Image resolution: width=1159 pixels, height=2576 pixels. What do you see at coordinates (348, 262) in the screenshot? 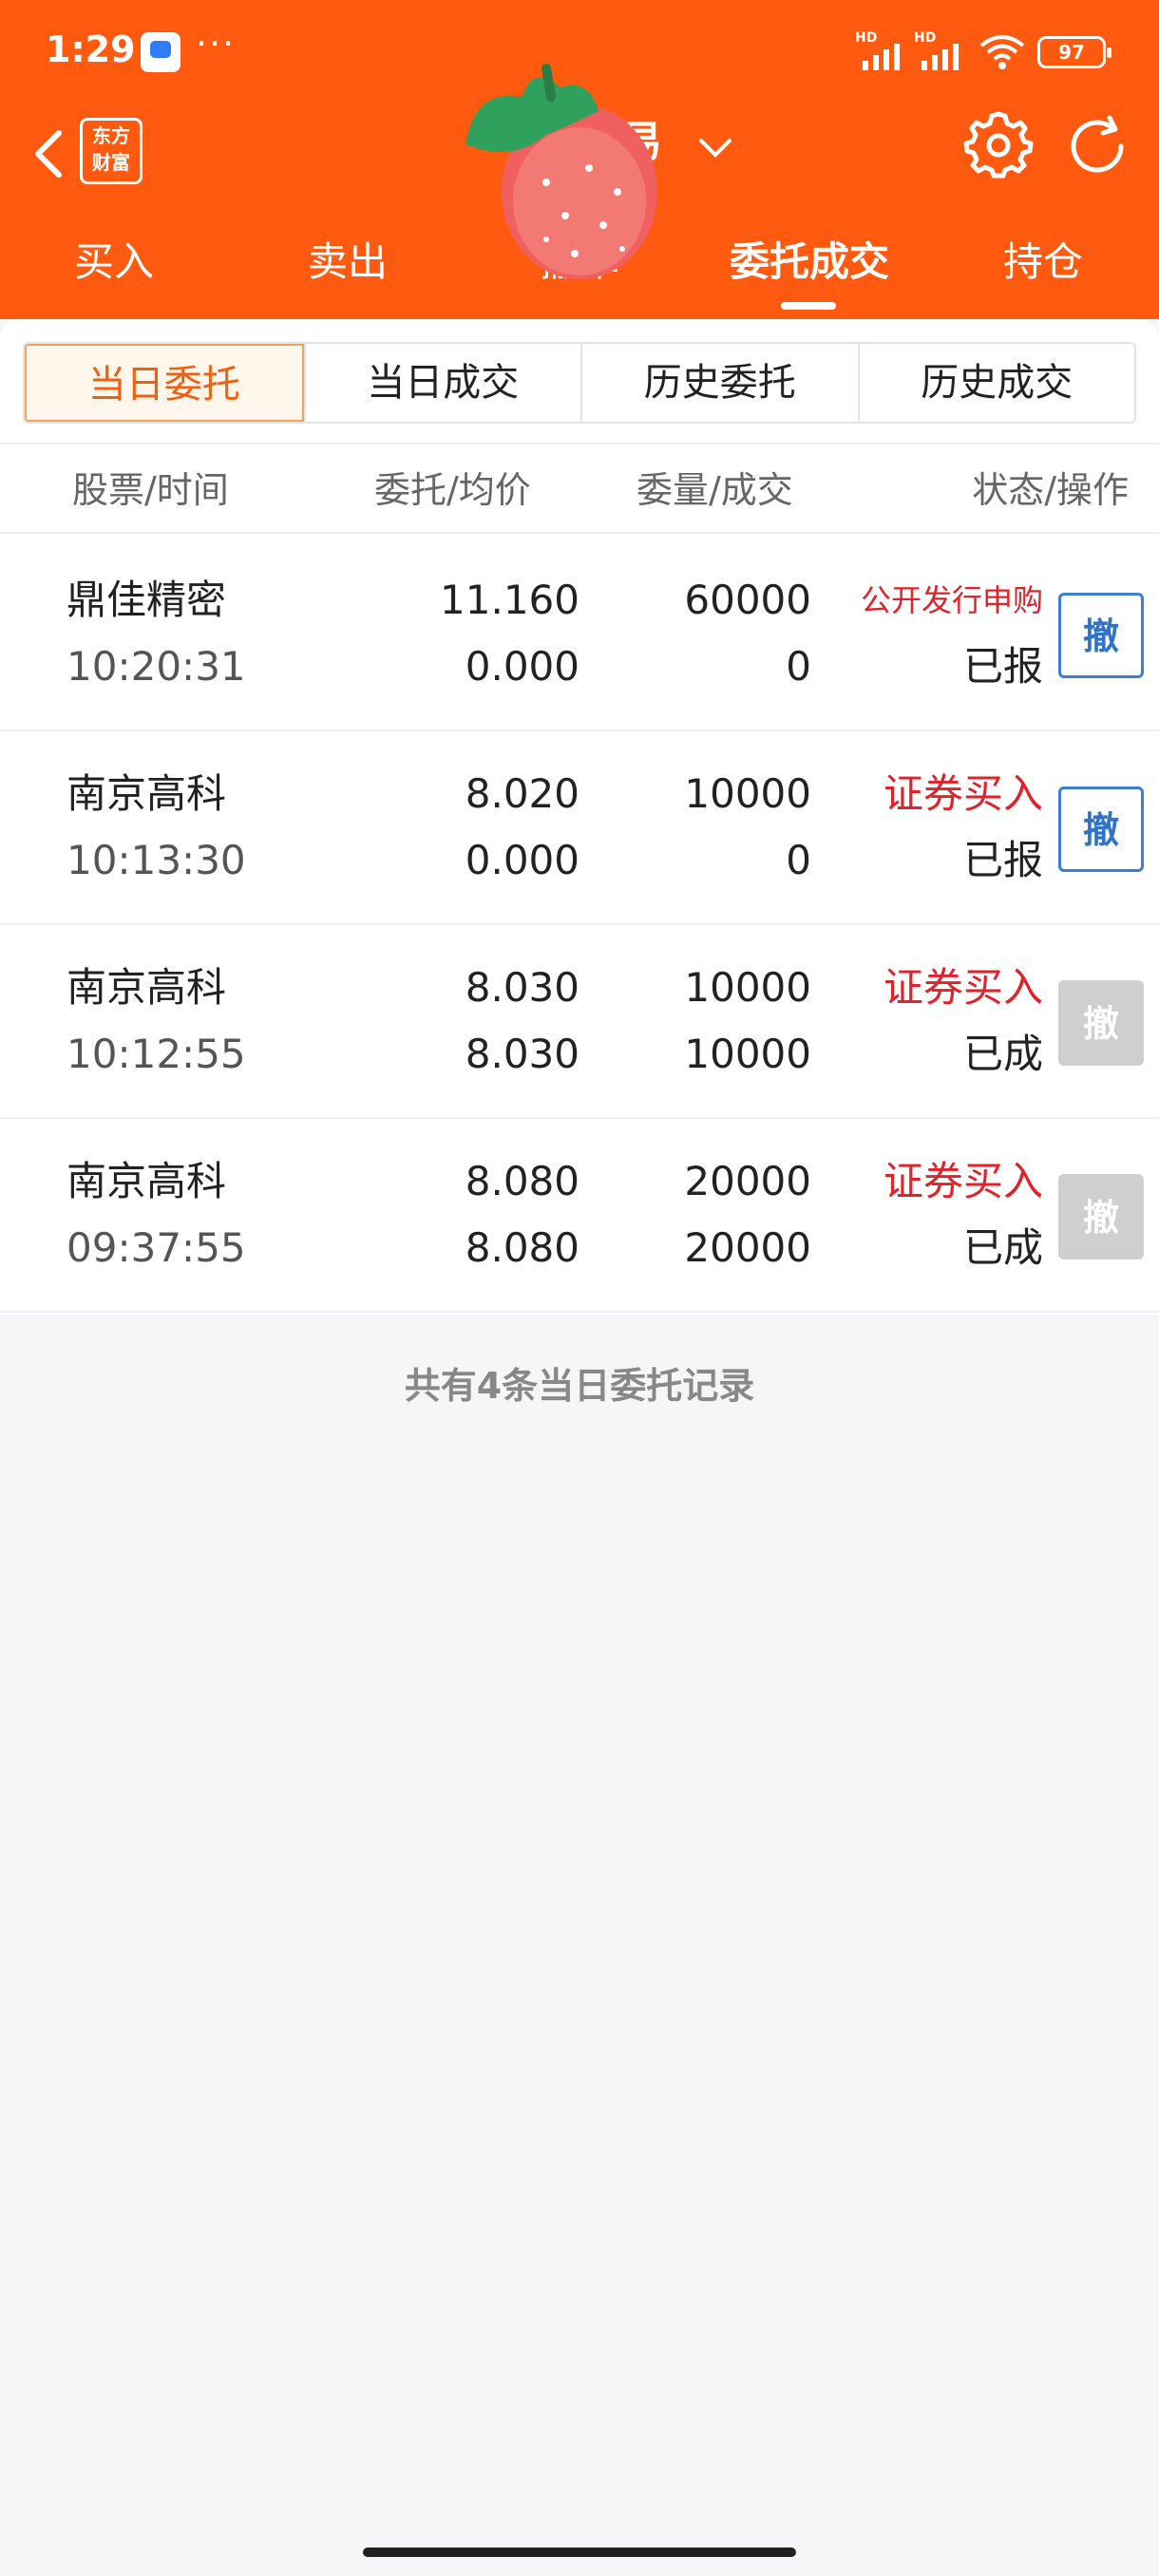
I see `tab-sell: 卖出` at bounding box center [348, 262].